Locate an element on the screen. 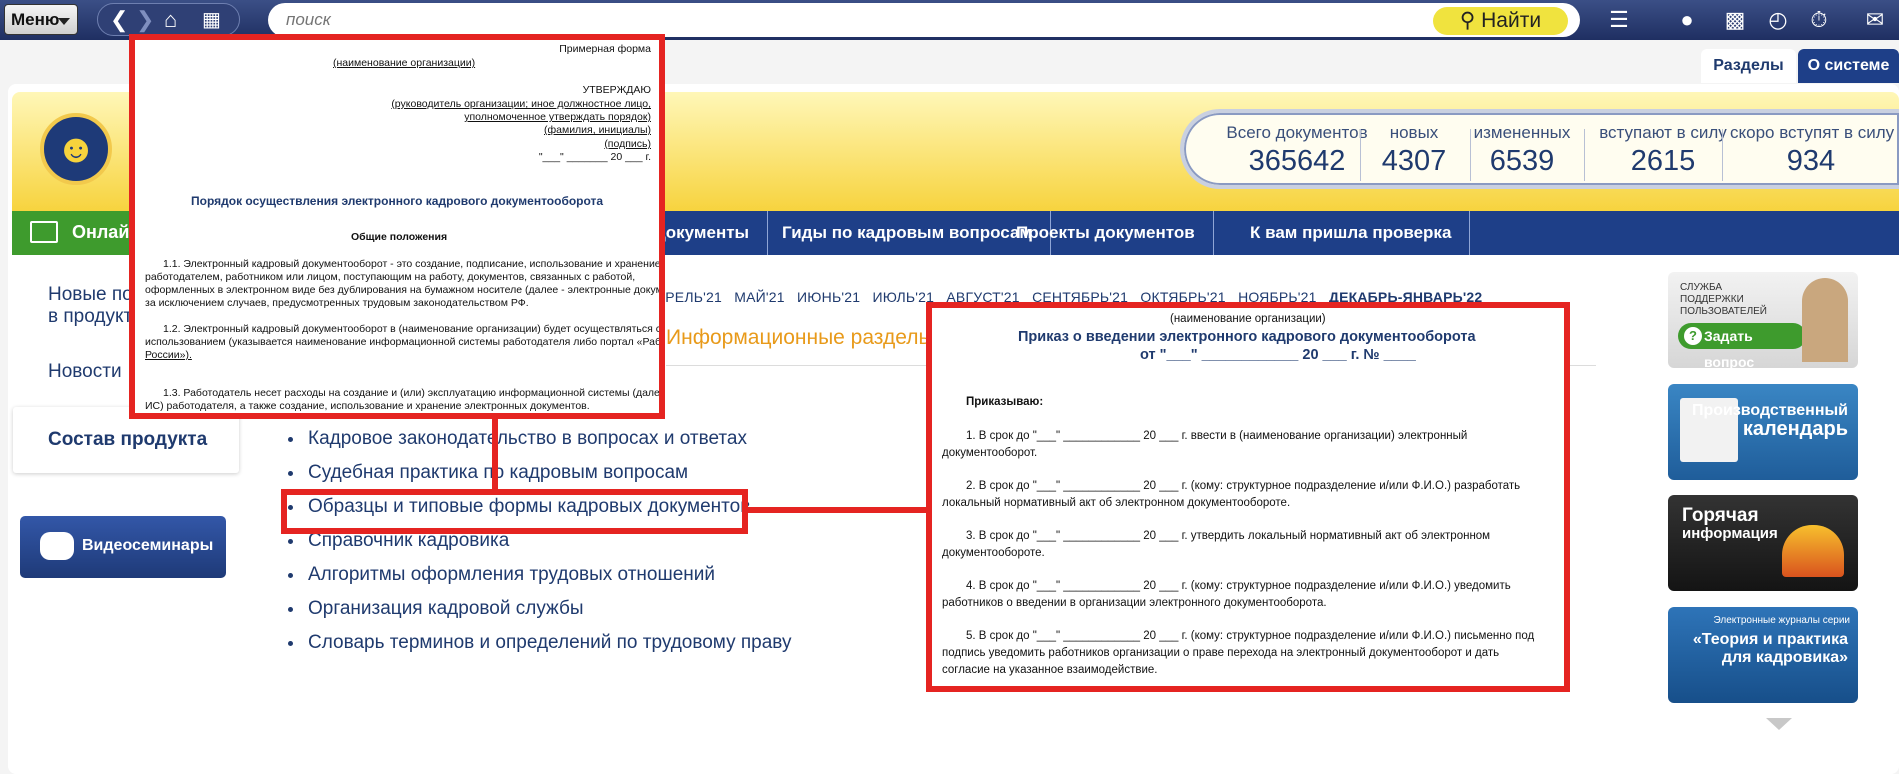  user-icon: ● is located at coordinates (1687, 20).